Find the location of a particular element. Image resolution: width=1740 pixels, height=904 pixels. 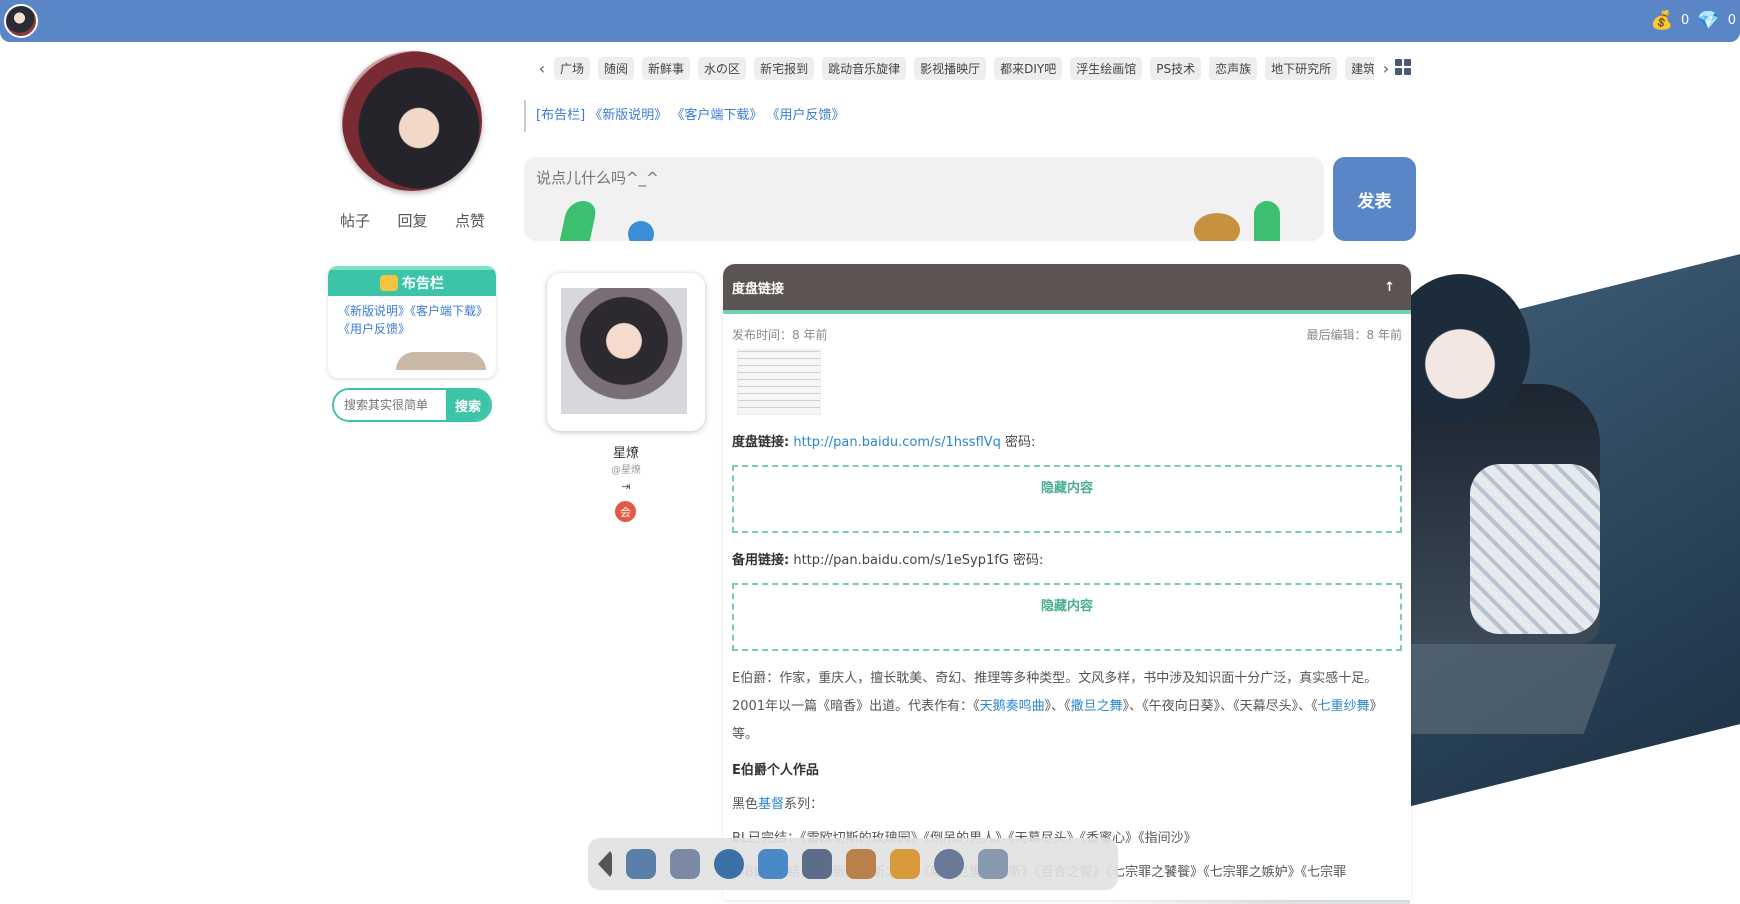

app-dock is located at coordinates (853, 864).